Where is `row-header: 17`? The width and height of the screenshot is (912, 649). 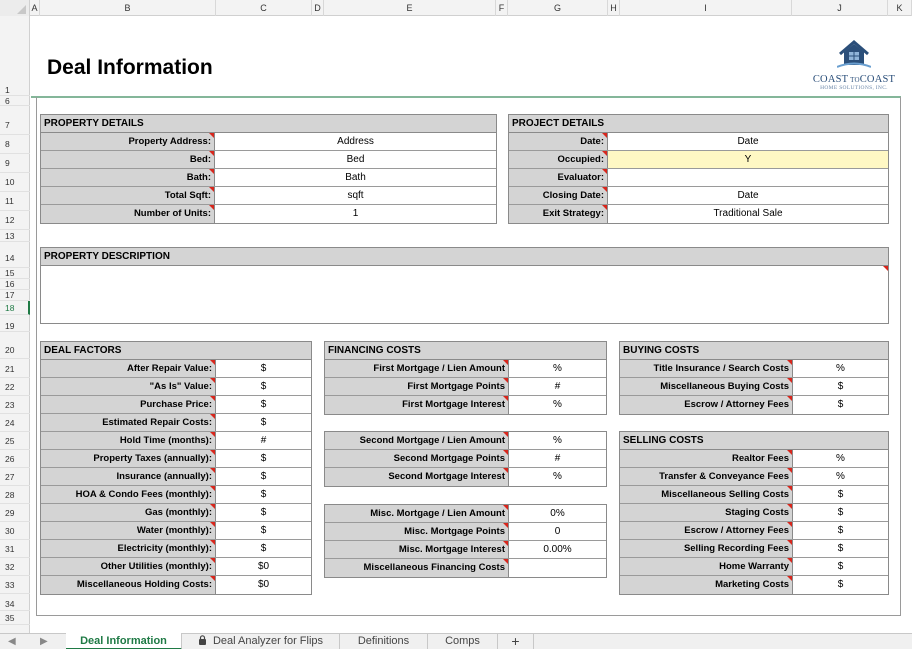
row-header: 17 is located at coordinates (15, 295).